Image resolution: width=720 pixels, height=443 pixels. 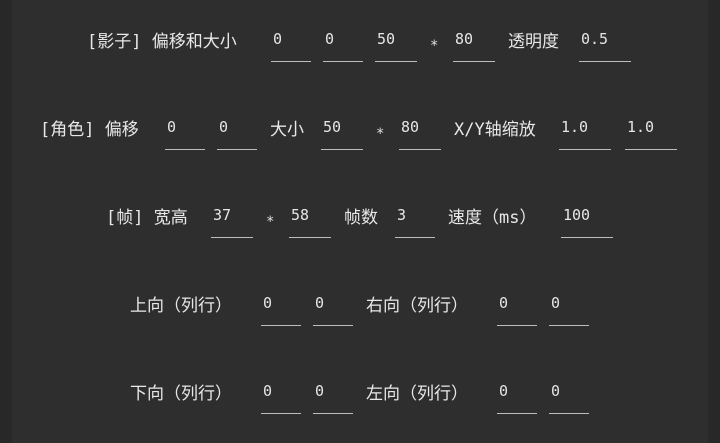 I want to click on shadow-offset-y-input: 0, so click(x=343, y=46).